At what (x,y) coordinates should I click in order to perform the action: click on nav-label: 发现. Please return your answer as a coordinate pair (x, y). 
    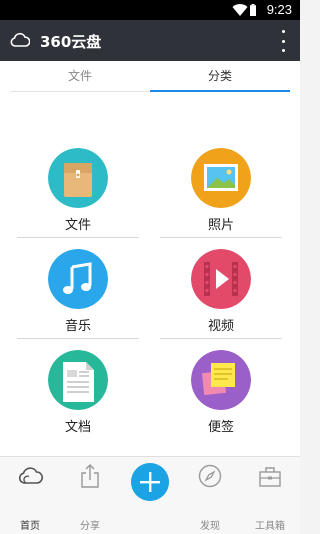
    Looking at the image, I should click on (210, 526).